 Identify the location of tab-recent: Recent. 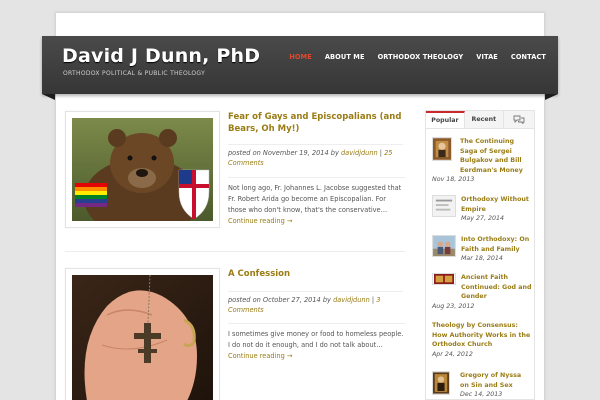
(484, 119).